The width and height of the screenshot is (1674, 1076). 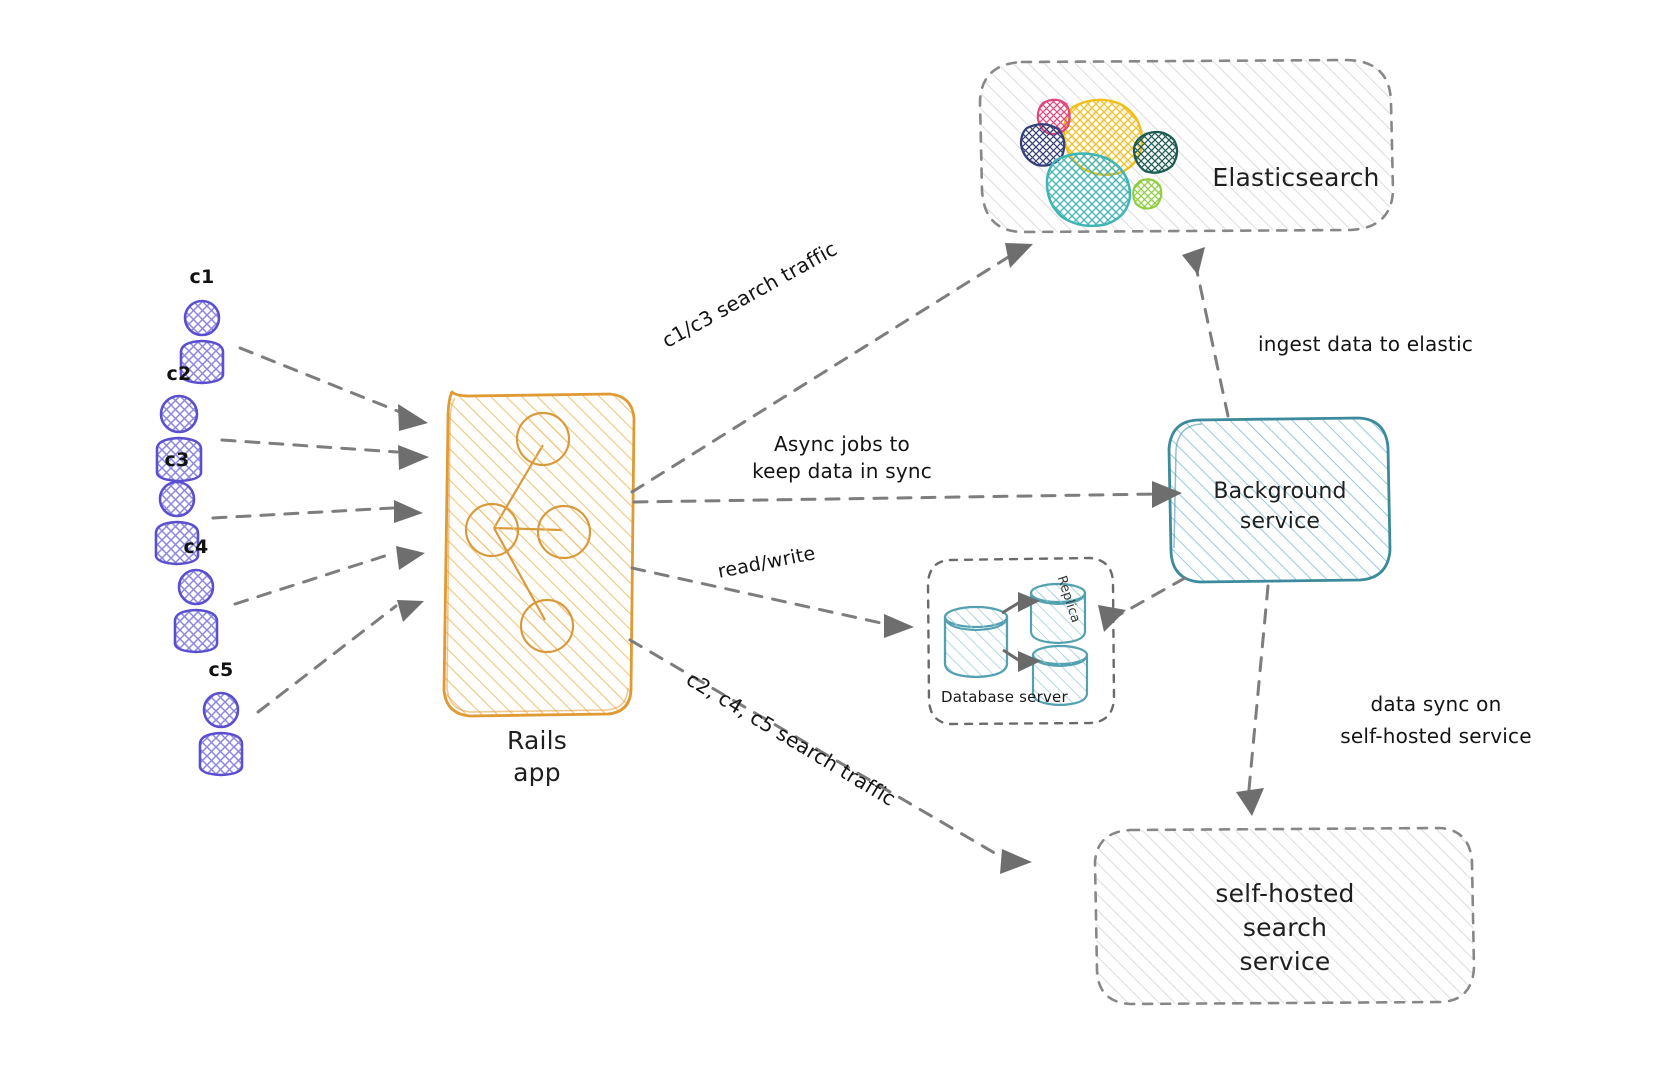 What do you see at coordinates (761, 596) in the screenshot?
I see `edge-rails-db` at bounding box center [761, 596].